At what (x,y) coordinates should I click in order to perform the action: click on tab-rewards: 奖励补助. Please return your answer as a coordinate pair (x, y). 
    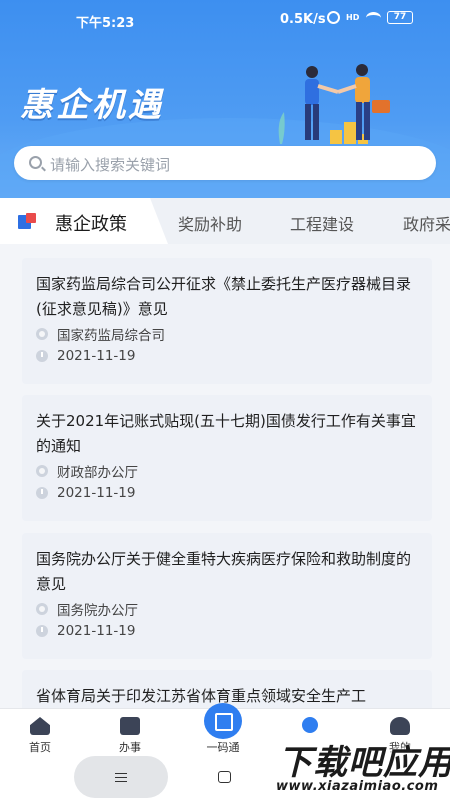
    Looking at the image, I should click on (210, 223).